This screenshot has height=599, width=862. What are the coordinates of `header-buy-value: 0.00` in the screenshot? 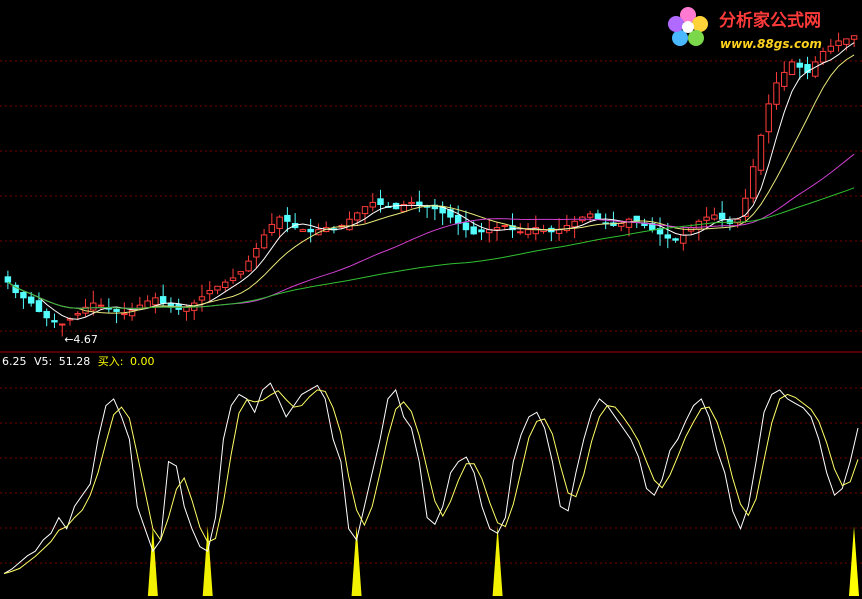 It's located at (142, 361).